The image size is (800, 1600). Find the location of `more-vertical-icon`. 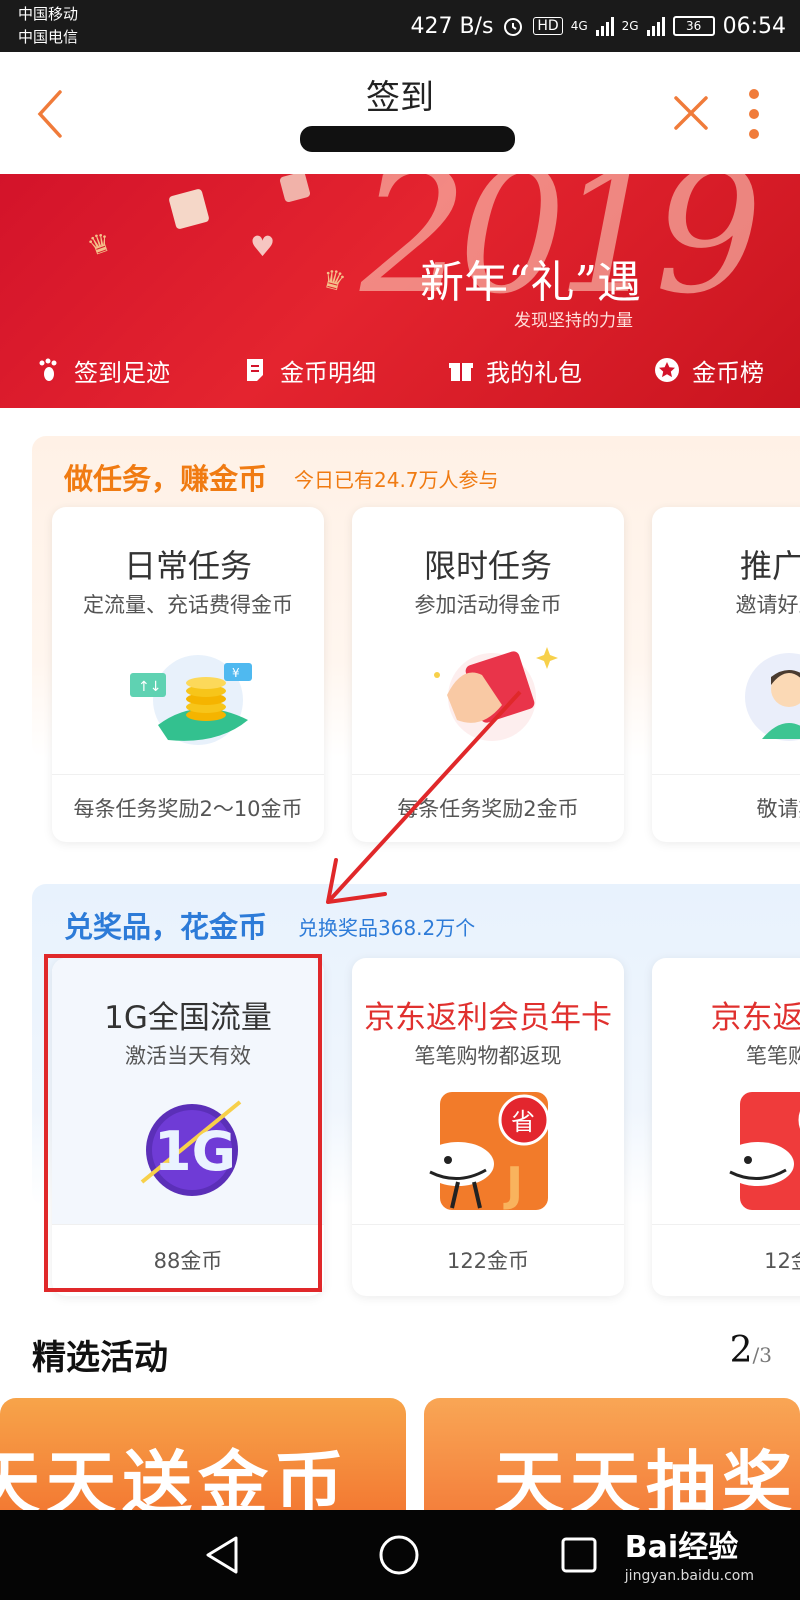

more-vertical-icon is located at coordinates (754, 114).